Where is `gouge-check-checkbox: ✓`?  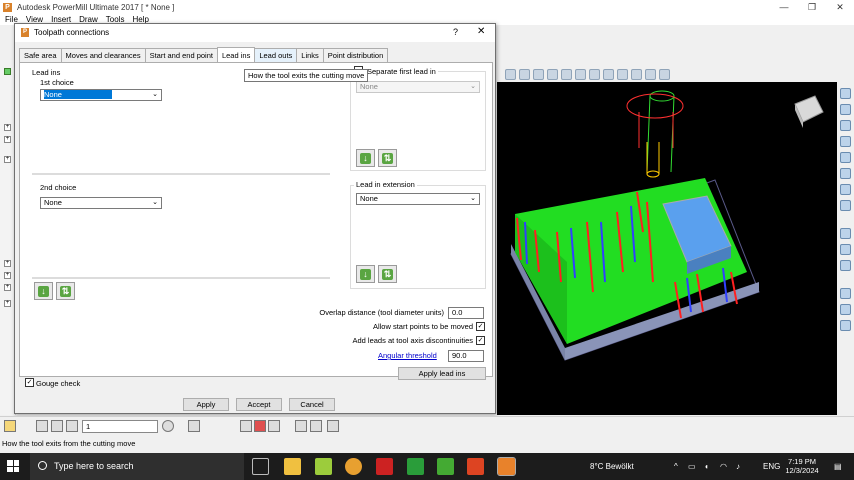 gouge-check-checkbox: ✓ is located at coordinates (29, 382).